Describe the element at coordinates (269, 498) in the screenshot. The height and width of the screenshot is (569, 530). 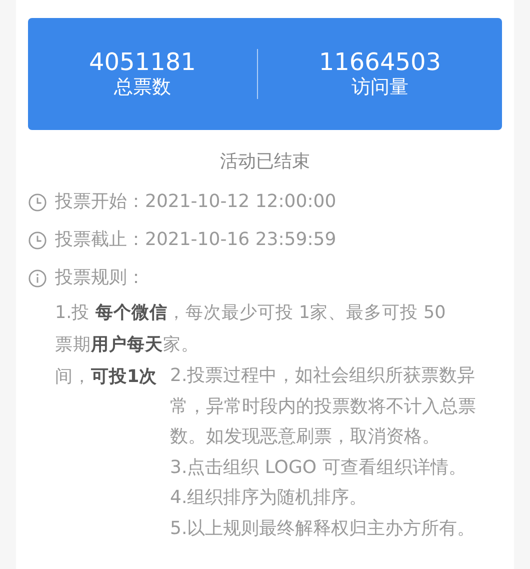
I see `rule-text: 4.组织排序为随机排序。` at that location.